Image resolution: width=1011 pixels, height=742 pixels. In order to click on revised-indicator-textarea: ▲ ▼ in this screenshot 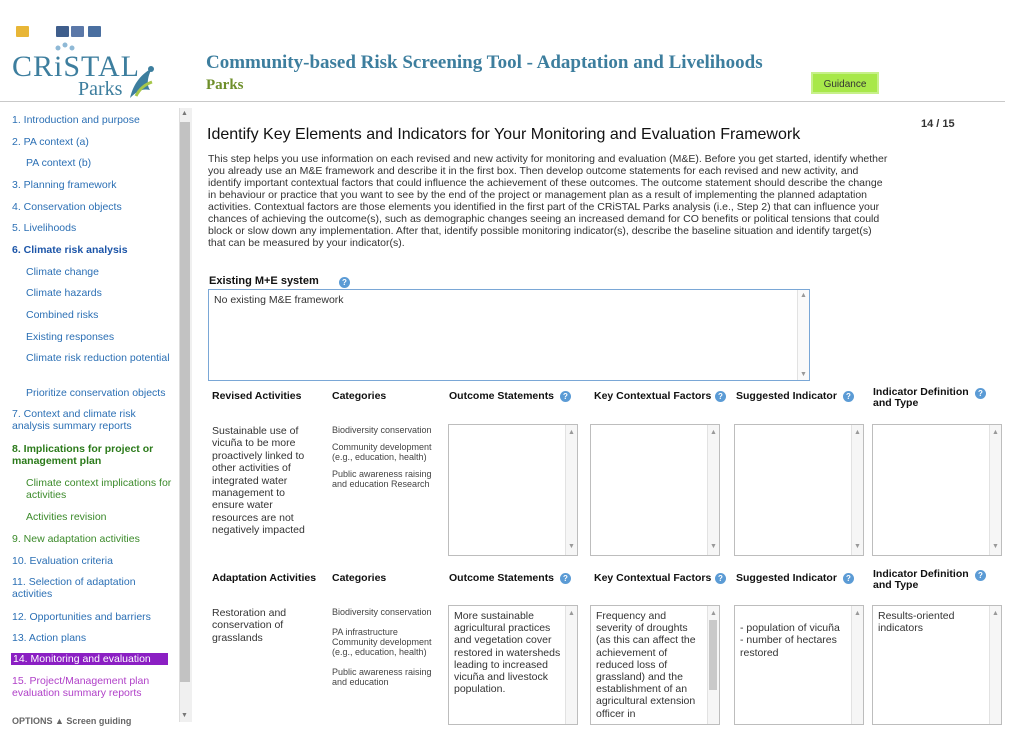, I will do `click(799, 490)`.